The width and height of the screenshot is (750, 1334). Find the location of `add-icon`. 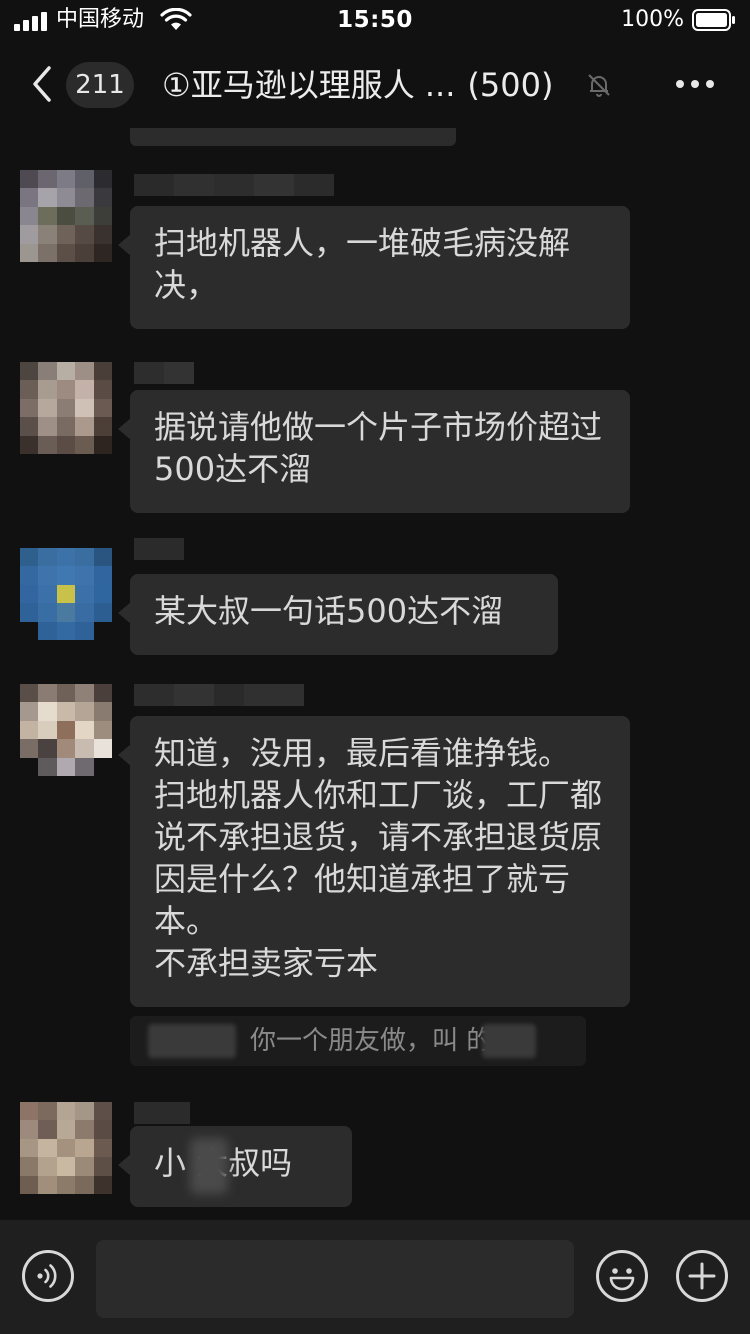

add-icon is located at coordinates (702, 1276).